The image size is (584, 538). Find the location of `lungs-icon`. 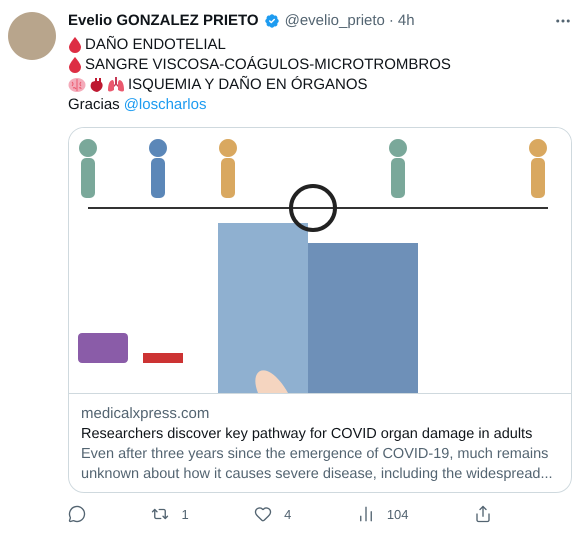

lungs-icon is located at coordinates (116, 84).